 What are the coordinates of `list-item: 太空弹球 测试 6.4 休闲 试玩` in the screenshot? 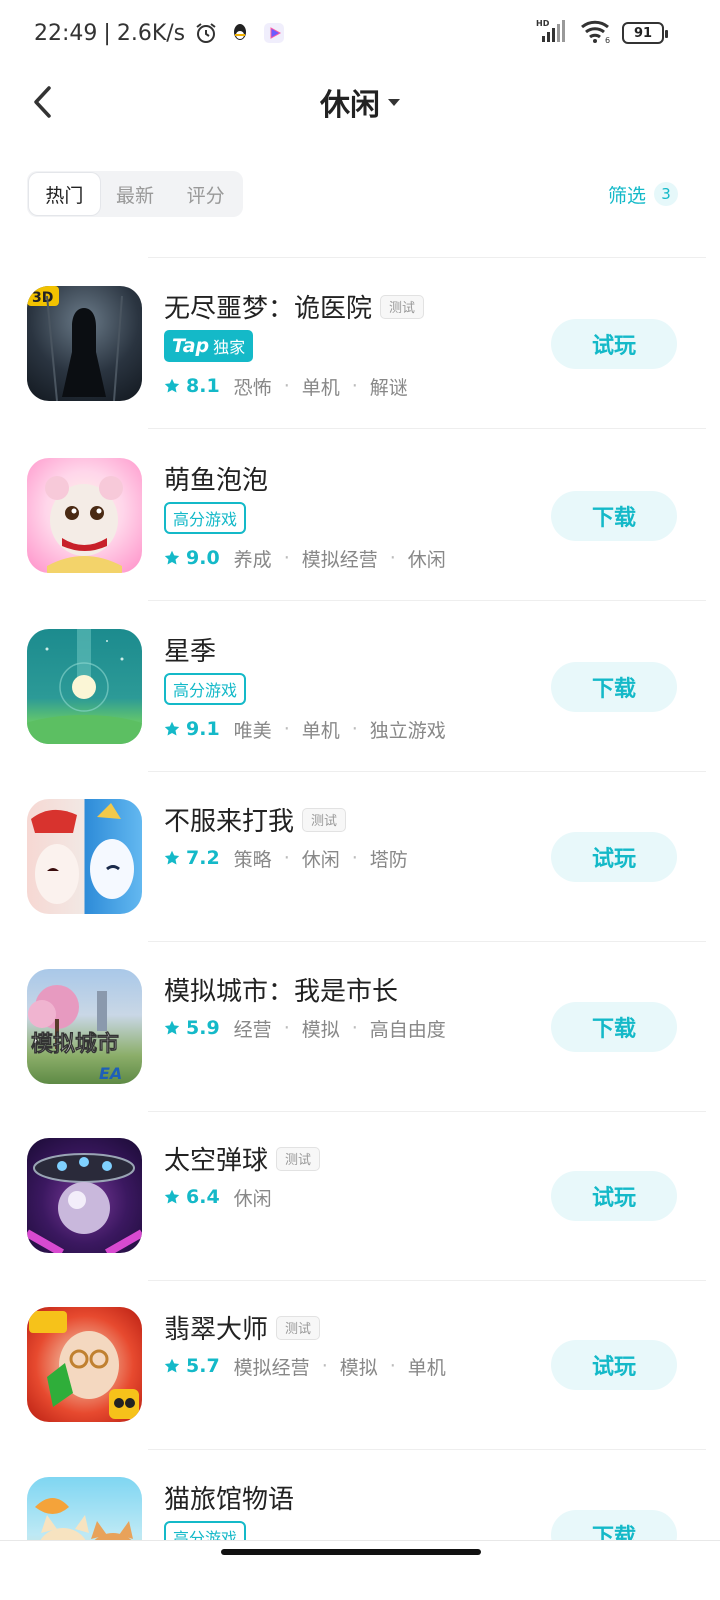 It's located at (360, 1195).